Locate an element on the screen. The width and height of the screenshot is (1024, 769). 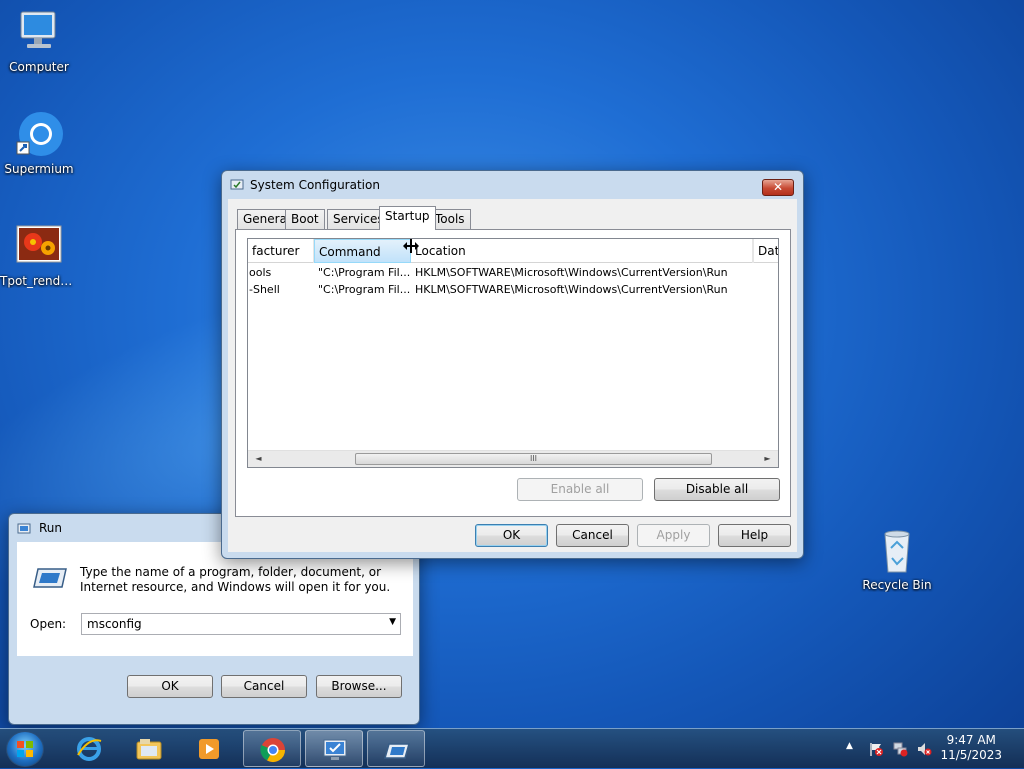
desktop-icon-label: Computer is located at coordinates (39, 67).